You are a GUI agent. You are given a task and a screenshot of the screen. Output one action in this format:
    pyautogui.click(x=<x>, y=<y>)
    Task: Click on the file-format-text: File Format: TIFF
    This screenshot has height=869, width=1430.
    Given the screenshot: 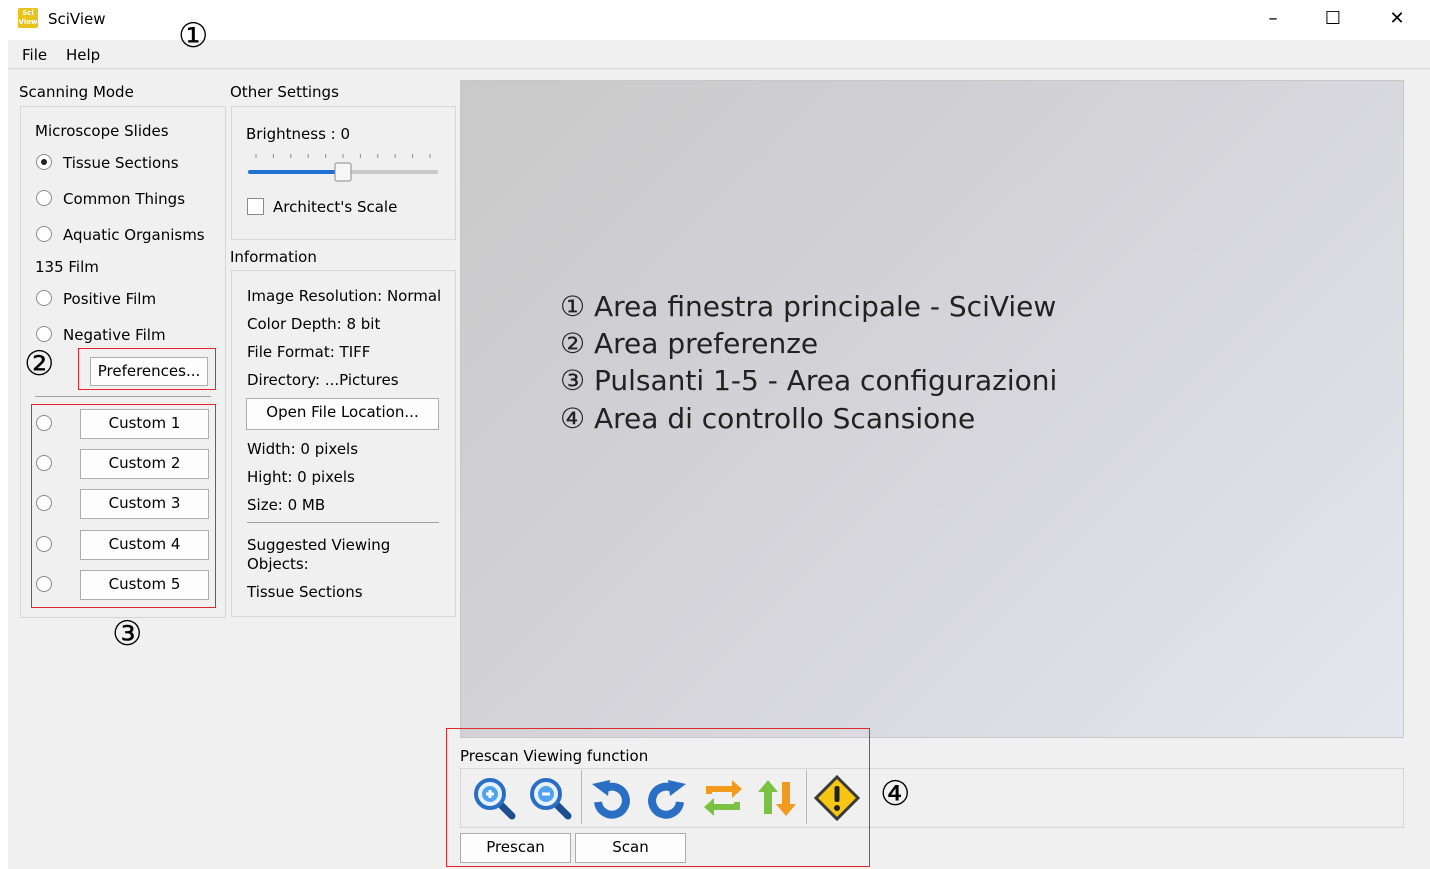 What is the action you would take?
    pyautogui.click(x=309, y=352)
    